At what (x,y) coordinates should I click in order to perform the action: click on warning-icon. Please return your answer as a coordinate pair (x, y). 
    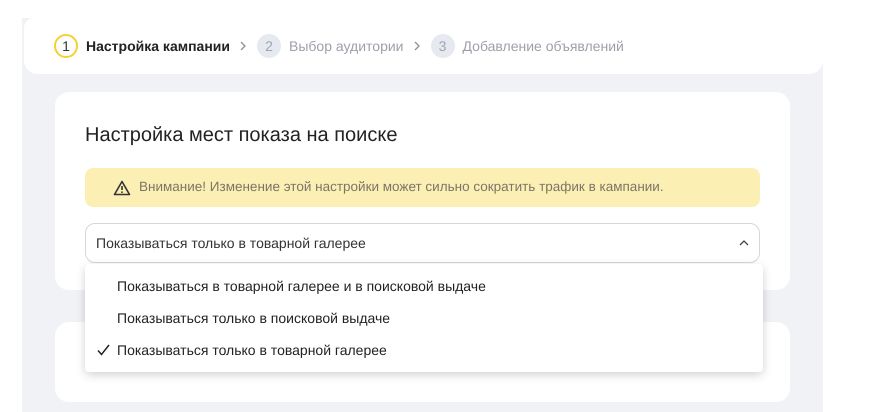
    Looking at the image, I should click on (122, 188).